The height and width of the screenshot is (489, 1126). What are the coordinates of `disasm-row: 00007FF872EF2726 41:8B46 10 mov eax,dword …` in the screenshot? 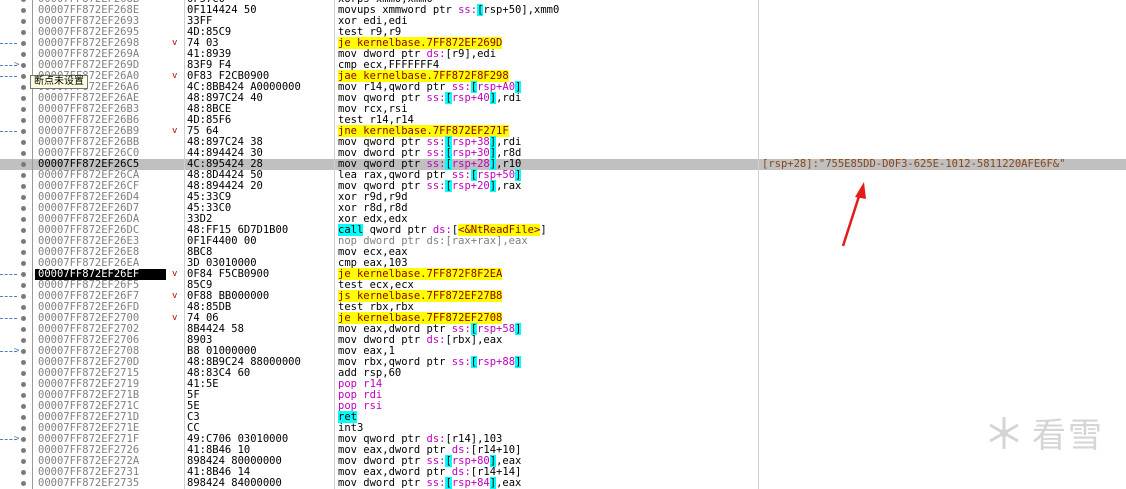 It's located at (563, 450).